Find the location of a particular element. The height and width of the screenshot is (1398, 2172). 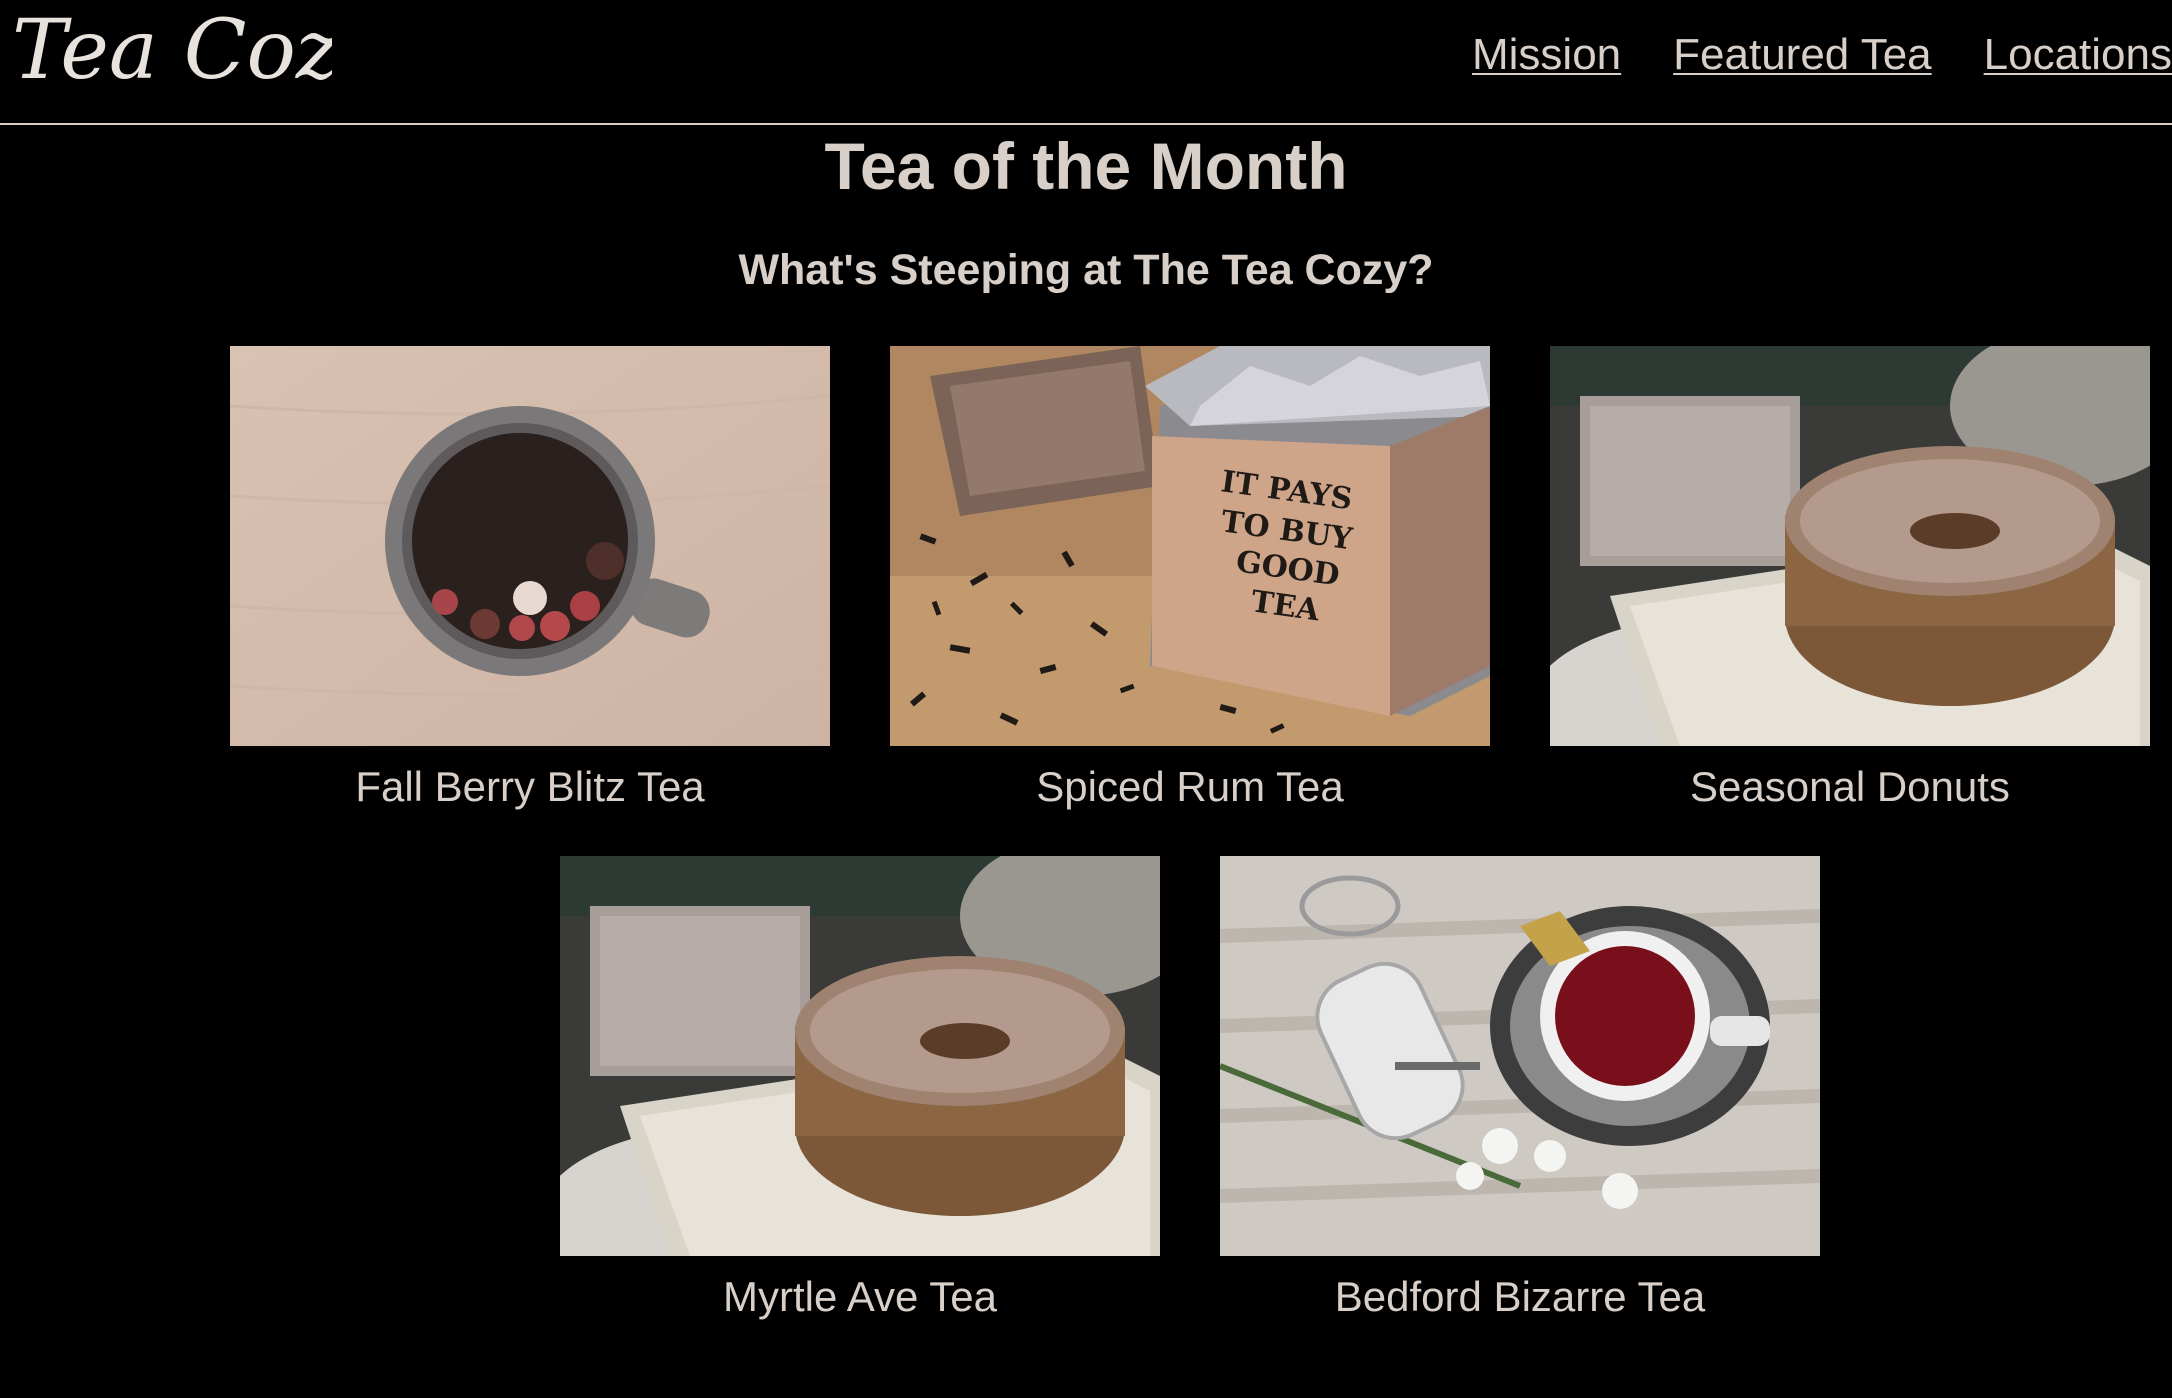

mug-of-berry-tea-image is located at coordinates (530, 546).